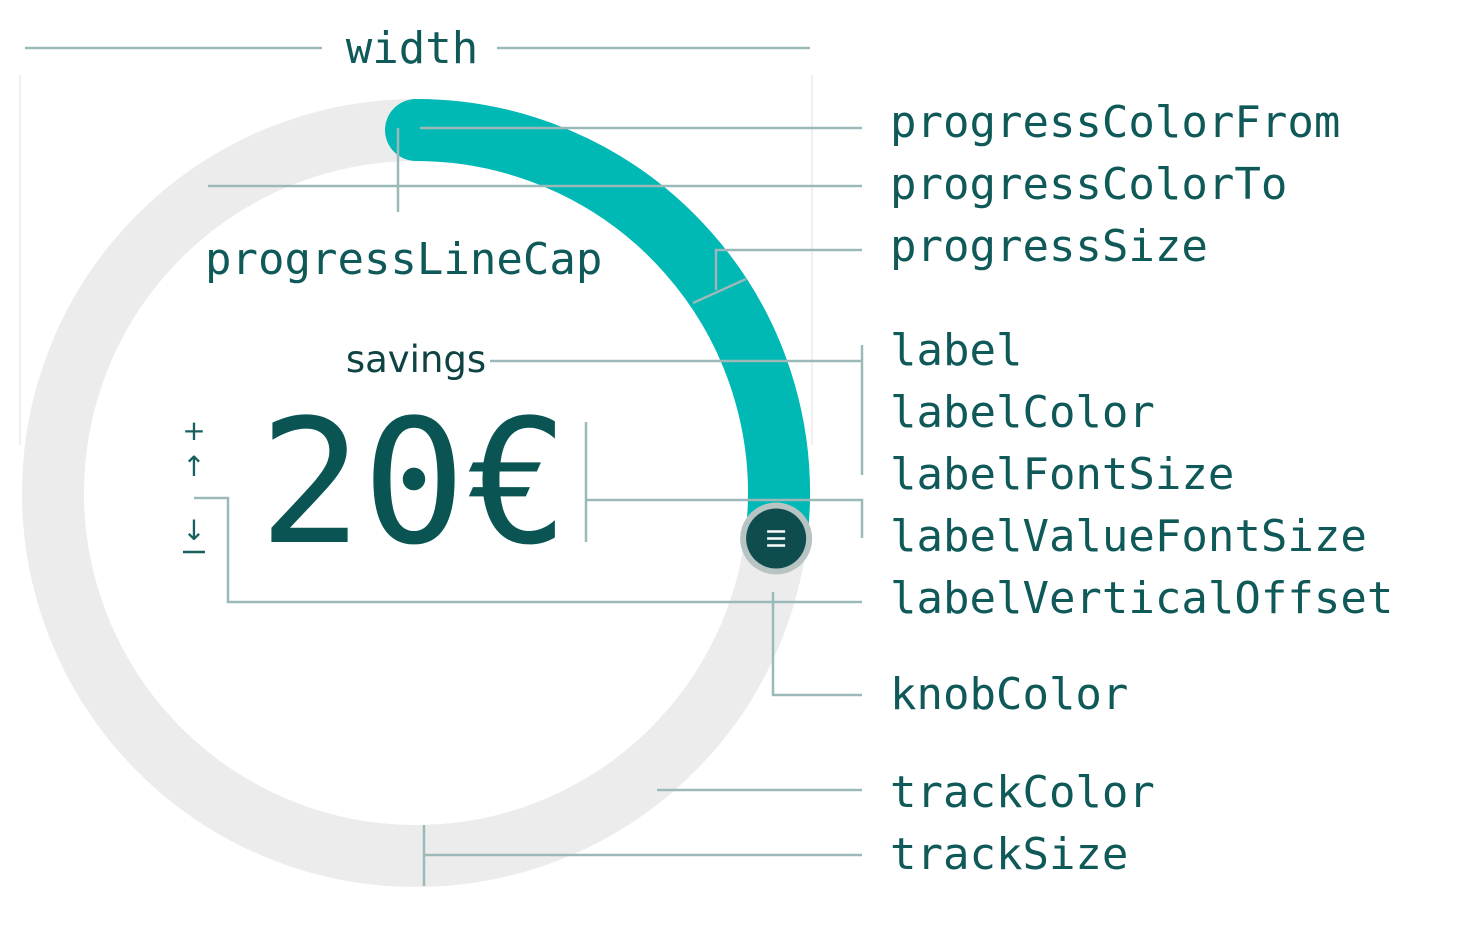  What do you see at coordinates (1022, 412) in the screenshot?
I see `annotation-label-color: labelColor` at bounding box center [1022, 412].